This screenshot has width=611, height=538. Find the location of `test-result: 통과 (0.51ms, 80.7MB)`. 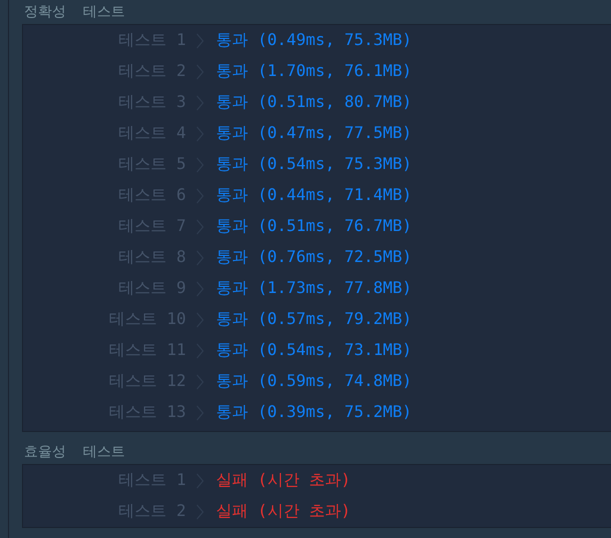

test-result: 통과 (0.51ms, 80.7MB) is located at coordinates (314, 102).